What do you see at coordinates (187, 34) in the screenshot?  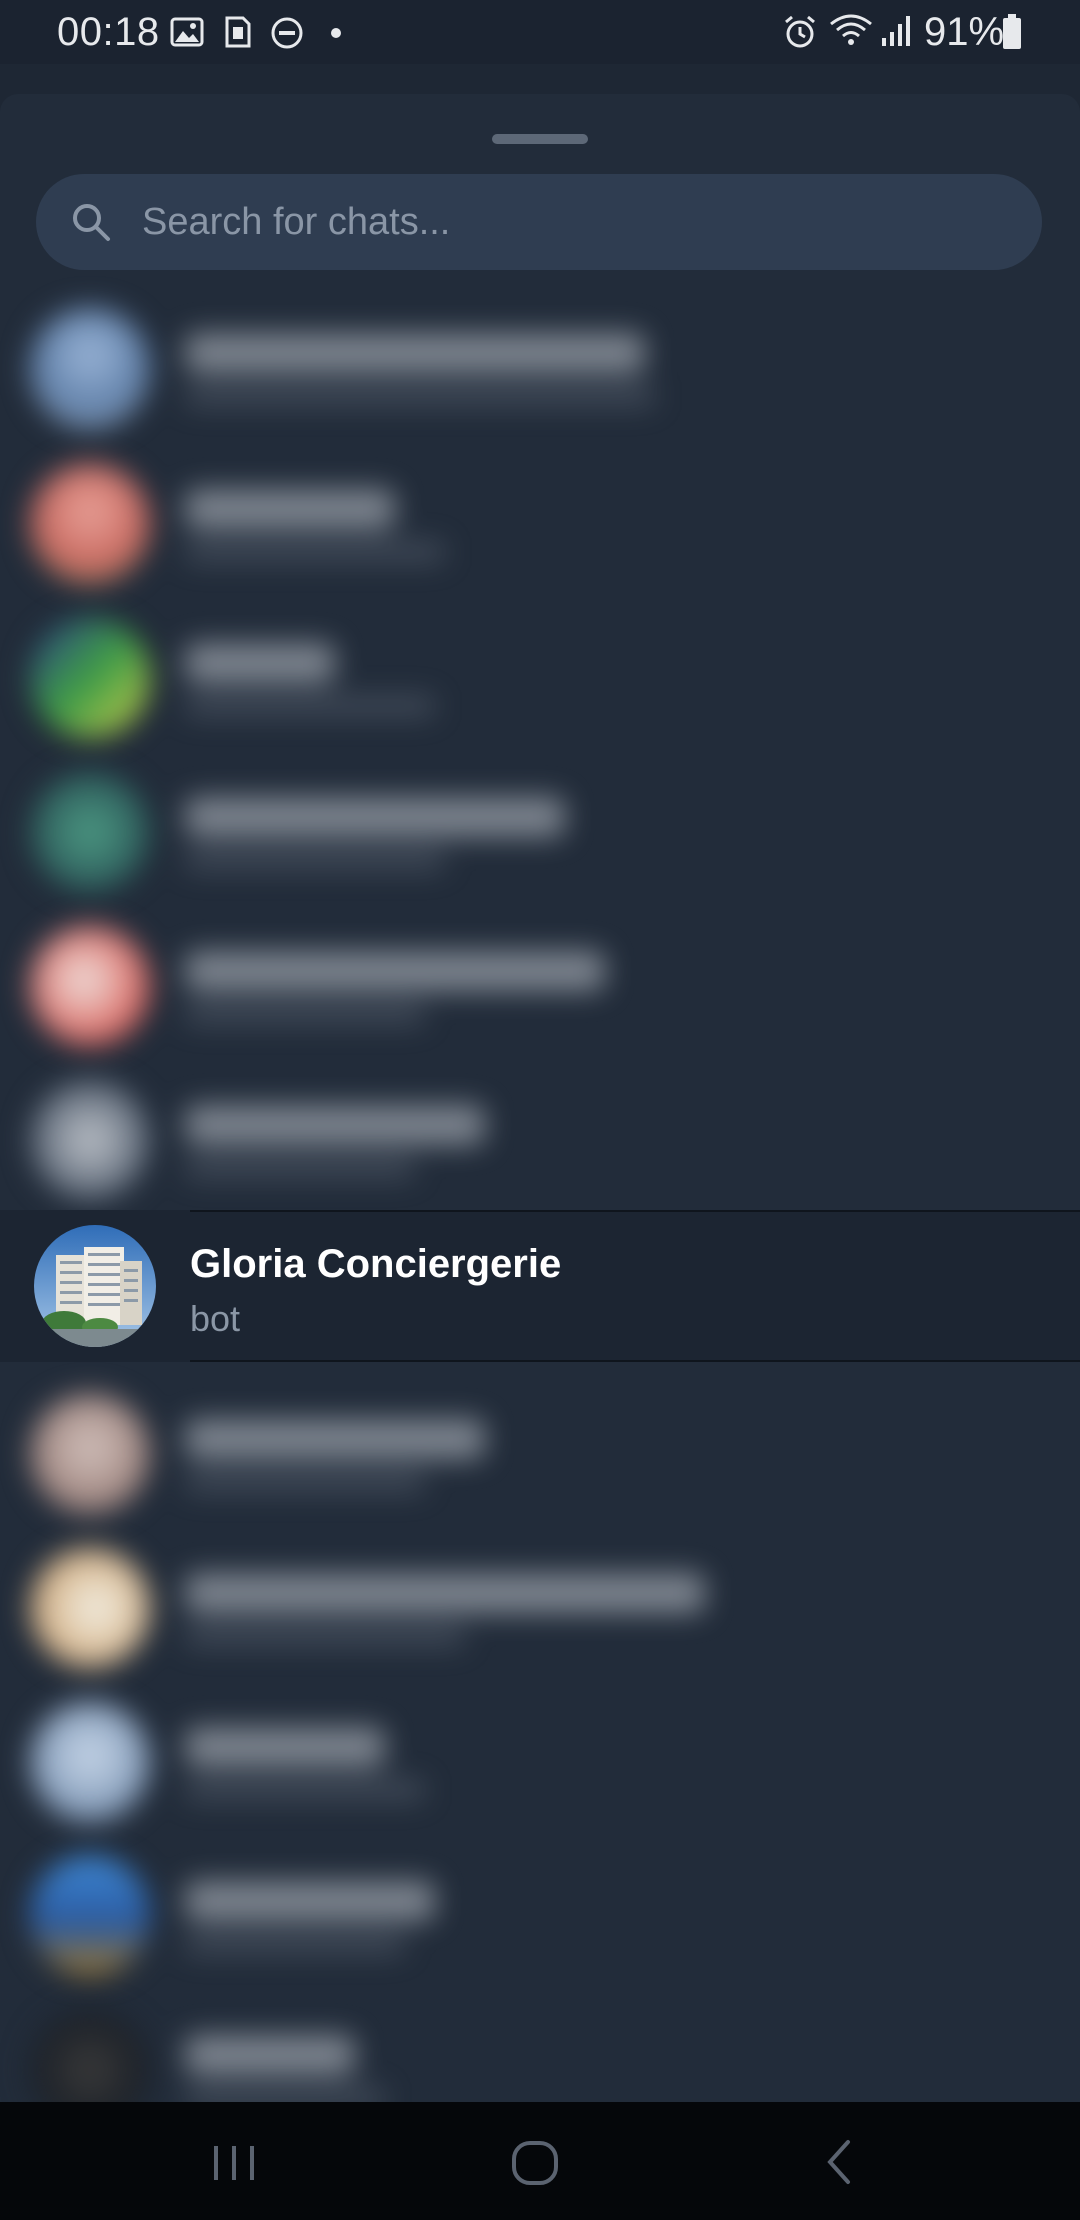 I see `gallery-icon` at bounding box center [187, 34].